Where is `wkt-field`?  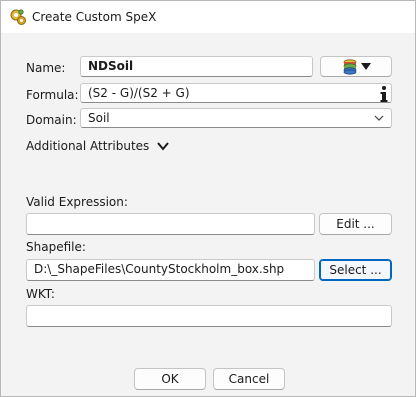 wkt-field is located at coordinates (209, 316).